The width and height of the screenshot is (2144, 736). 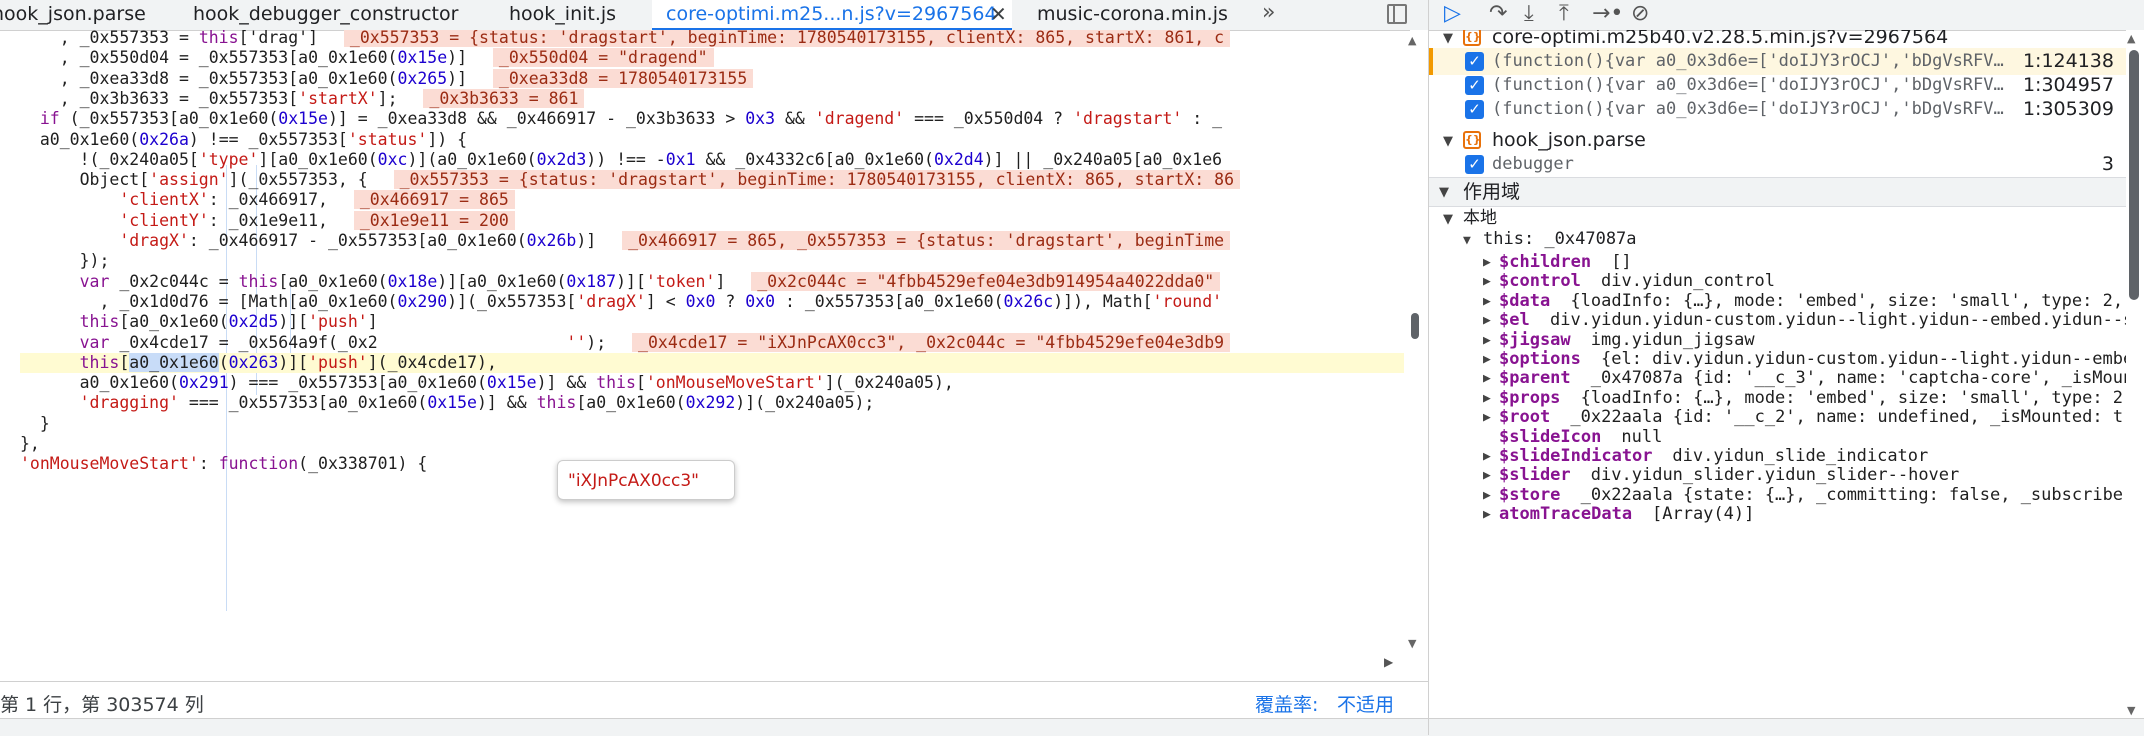 I want to click on step-into-icon: ⤓, so click(x=1529, y=14).